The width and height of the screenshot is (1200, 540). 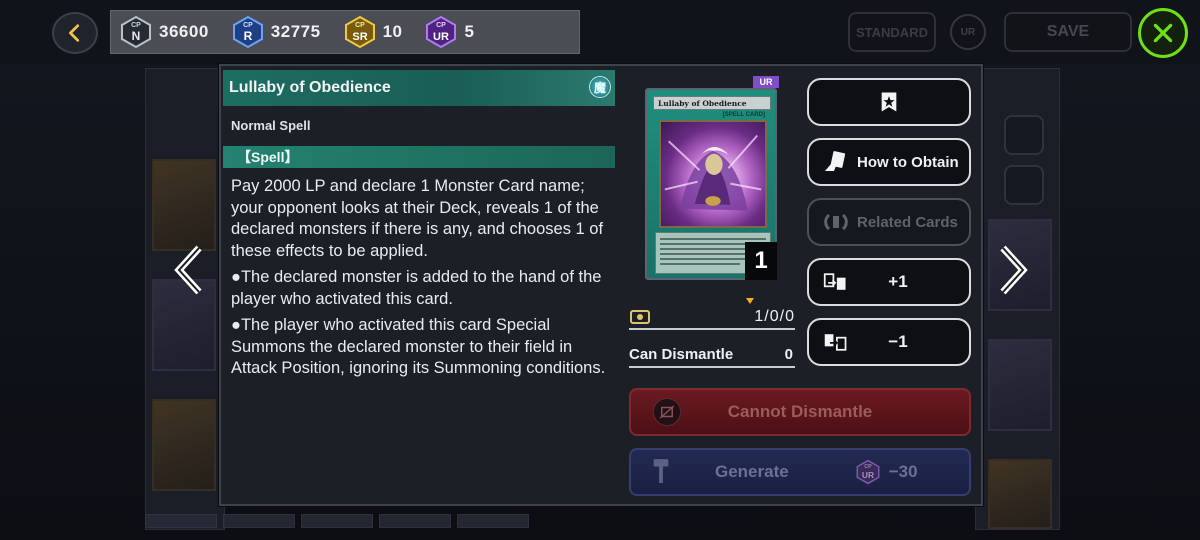 I want to click on generate-button: Generate CP UR −30, so click(x=800, y=472).